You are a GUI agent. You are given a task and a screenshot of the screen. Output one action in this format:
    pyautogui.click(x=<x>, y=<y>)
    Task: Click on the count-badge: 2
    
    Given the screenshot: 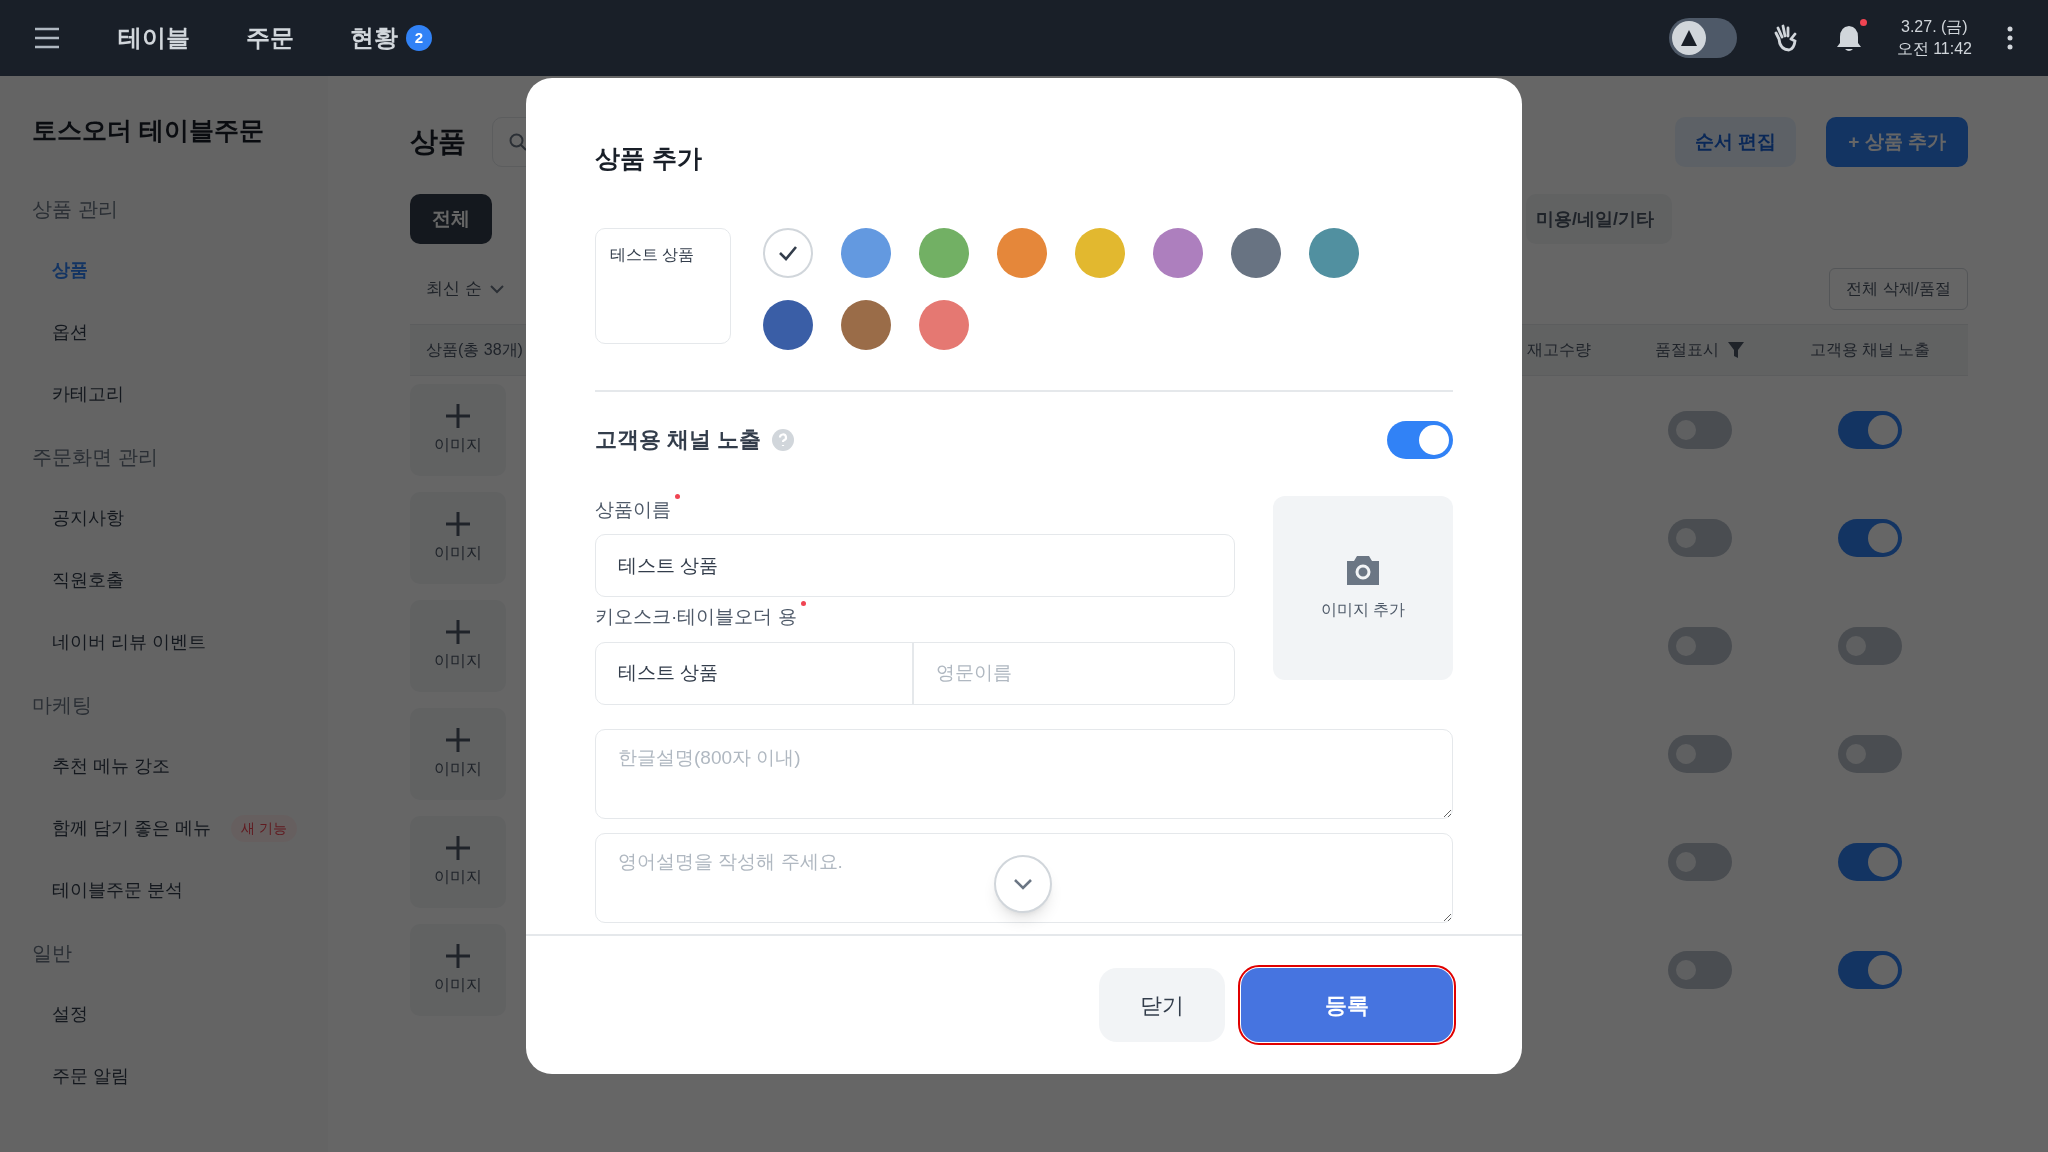 What is the action you would take?
    pyautogui.click(x=419, y=38)
    